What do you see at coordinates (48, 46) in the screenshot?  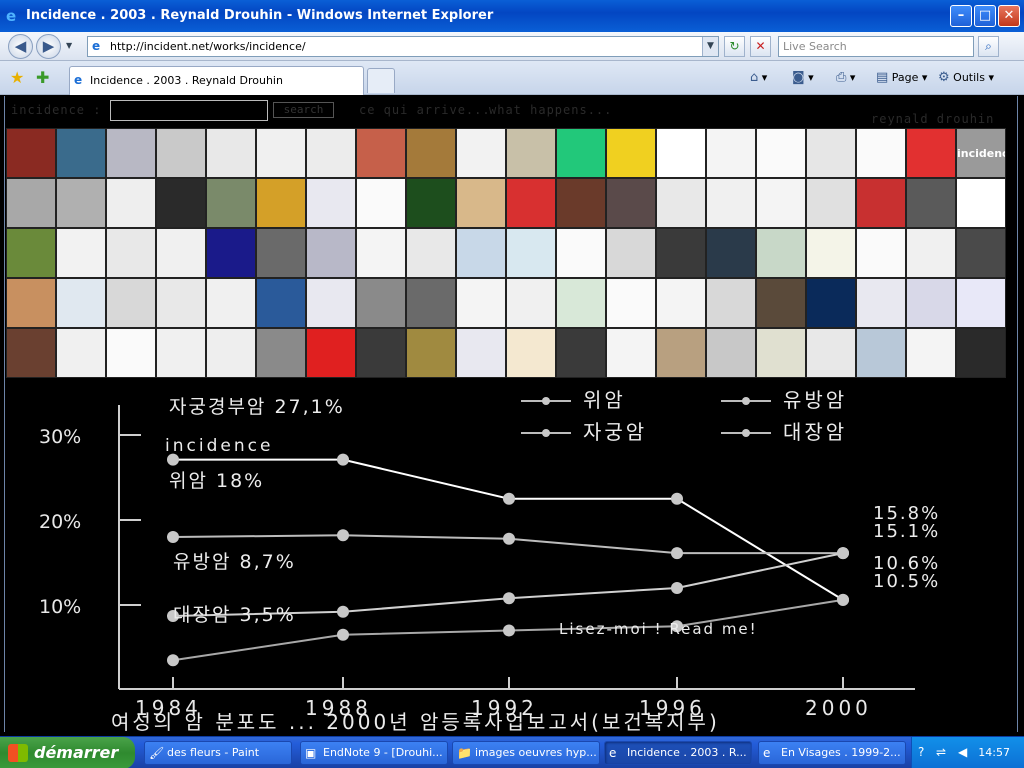 I see `forward-button: ▶` at bounding box center [48, 46].